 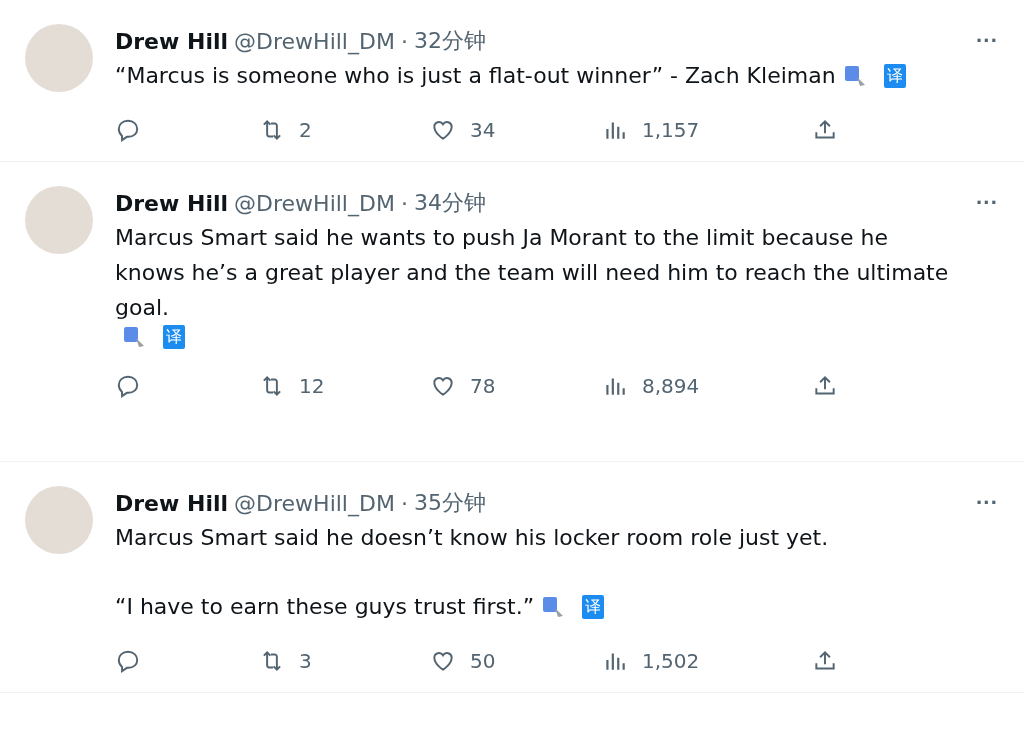 What do you see at coordinates (449, 41) in the screenshot?
I see `post-time: 32分钟` at bounding box center [449, 41].